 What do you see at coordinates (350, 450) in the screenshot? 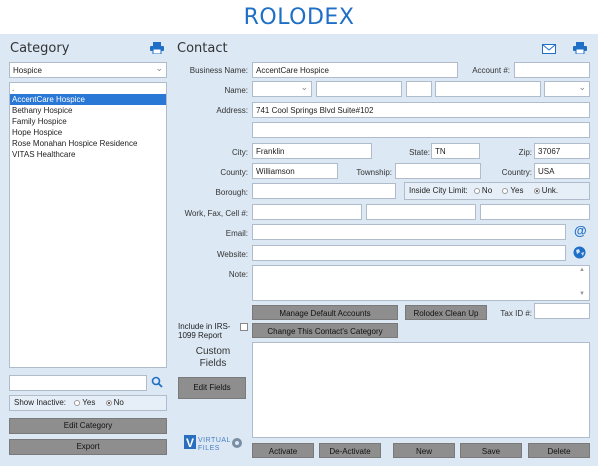
I see `deactivate-button: De-Activate` at bounding box center [350, 450].